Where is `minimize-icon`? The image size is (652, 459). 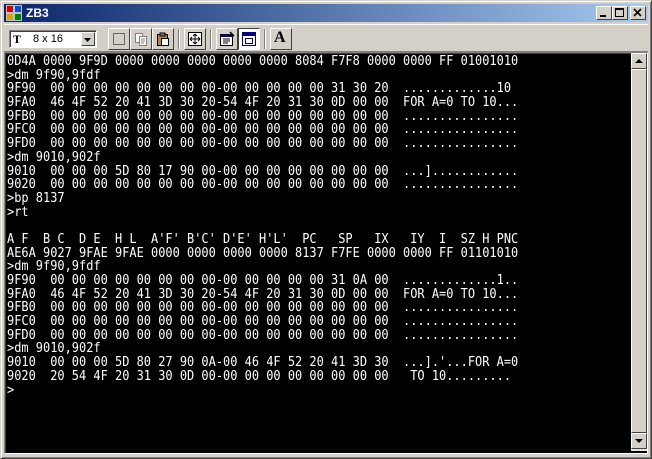
minimize-icon is located at coordinates (603, 16).